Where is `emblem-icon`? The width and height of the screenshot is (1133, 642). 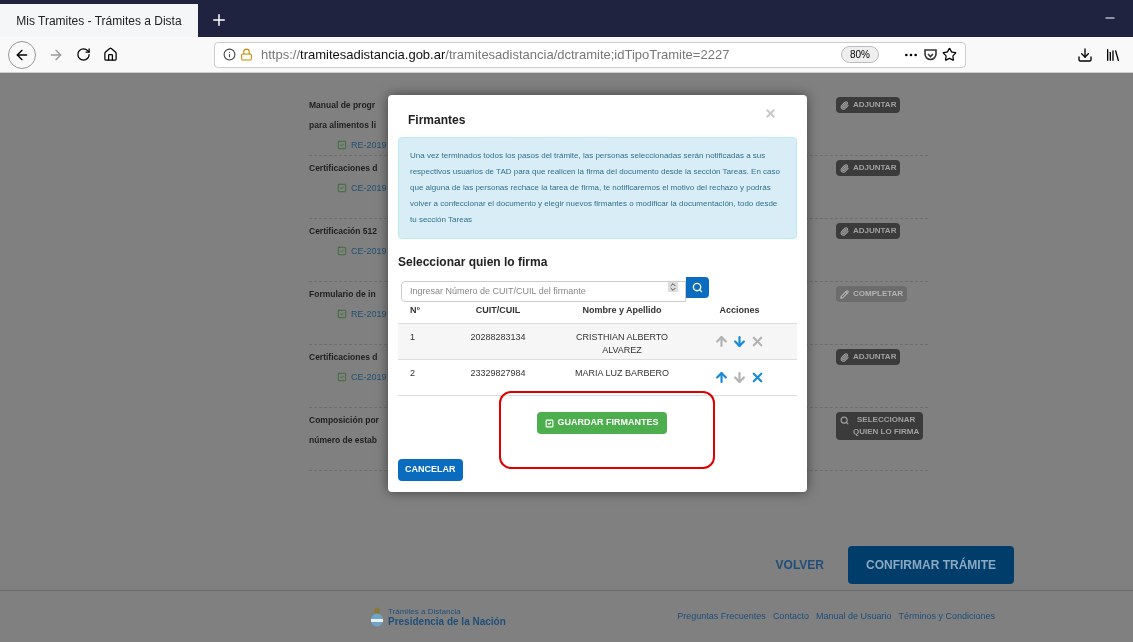
emblem-icon is located at coordinates (377, 616).